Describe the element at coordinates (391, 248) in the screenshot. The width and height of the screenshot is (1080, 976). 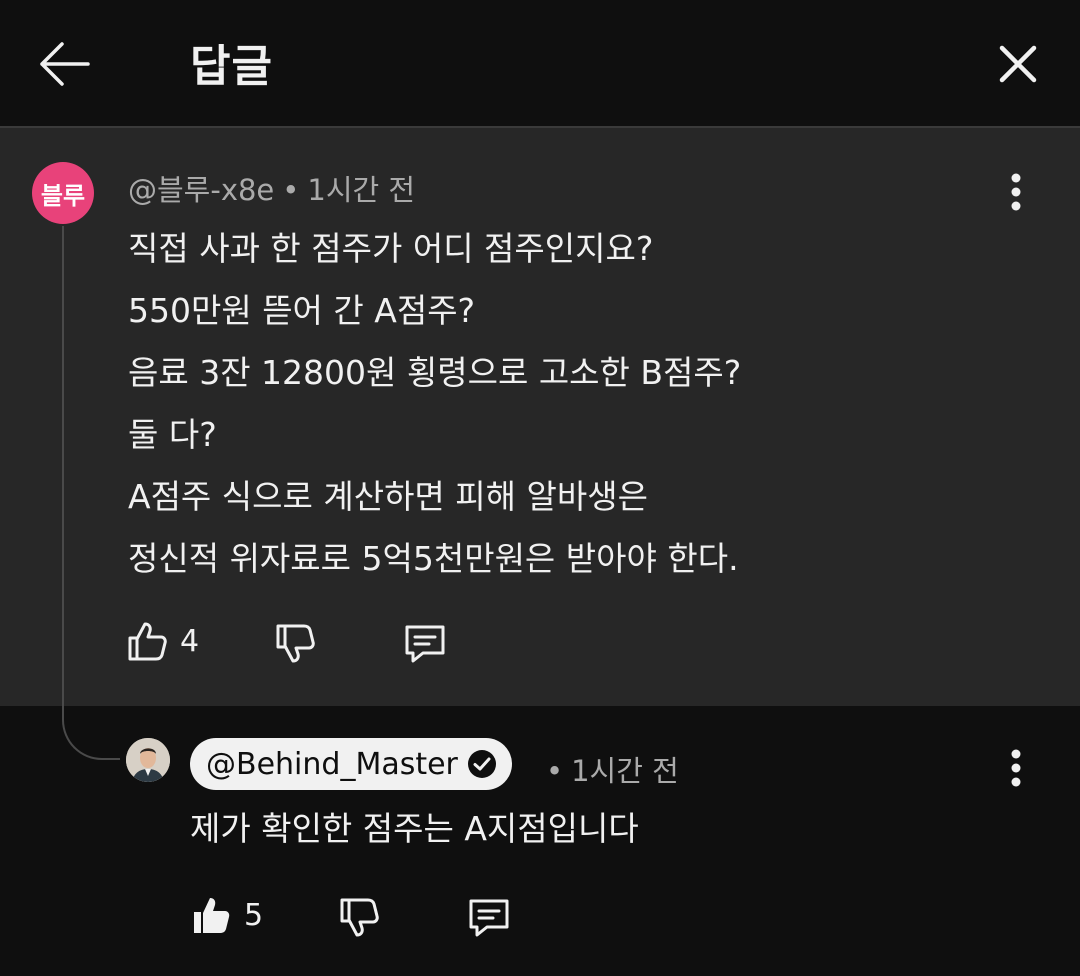
I see `comment-line: 직접 사과 한 점주가 어디 점주인지요?` at that location.